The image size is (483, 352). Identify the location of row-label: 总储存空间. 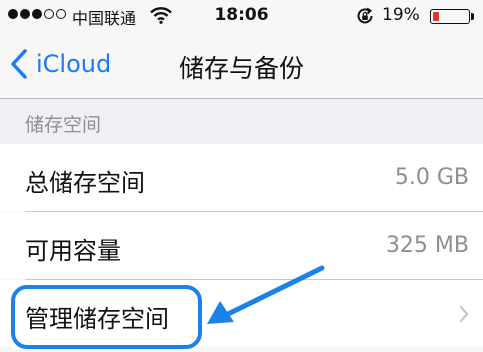
(85, 183).